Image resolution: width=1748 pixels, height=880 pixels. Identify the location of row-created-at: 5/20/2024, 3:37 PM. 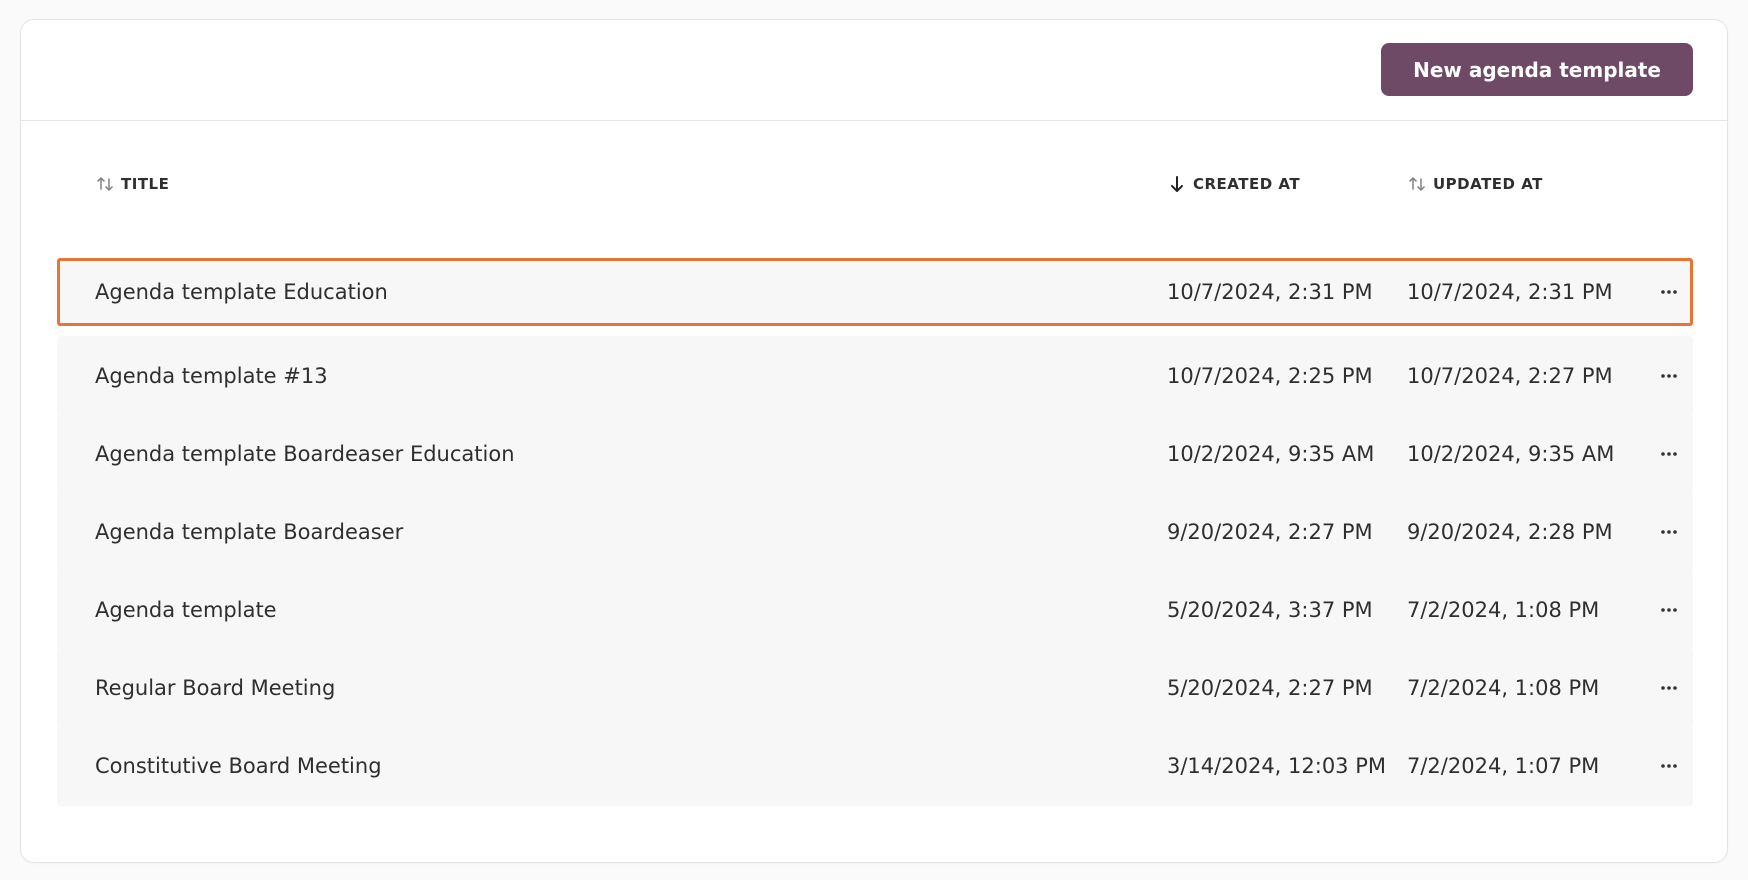
(1270, 610).